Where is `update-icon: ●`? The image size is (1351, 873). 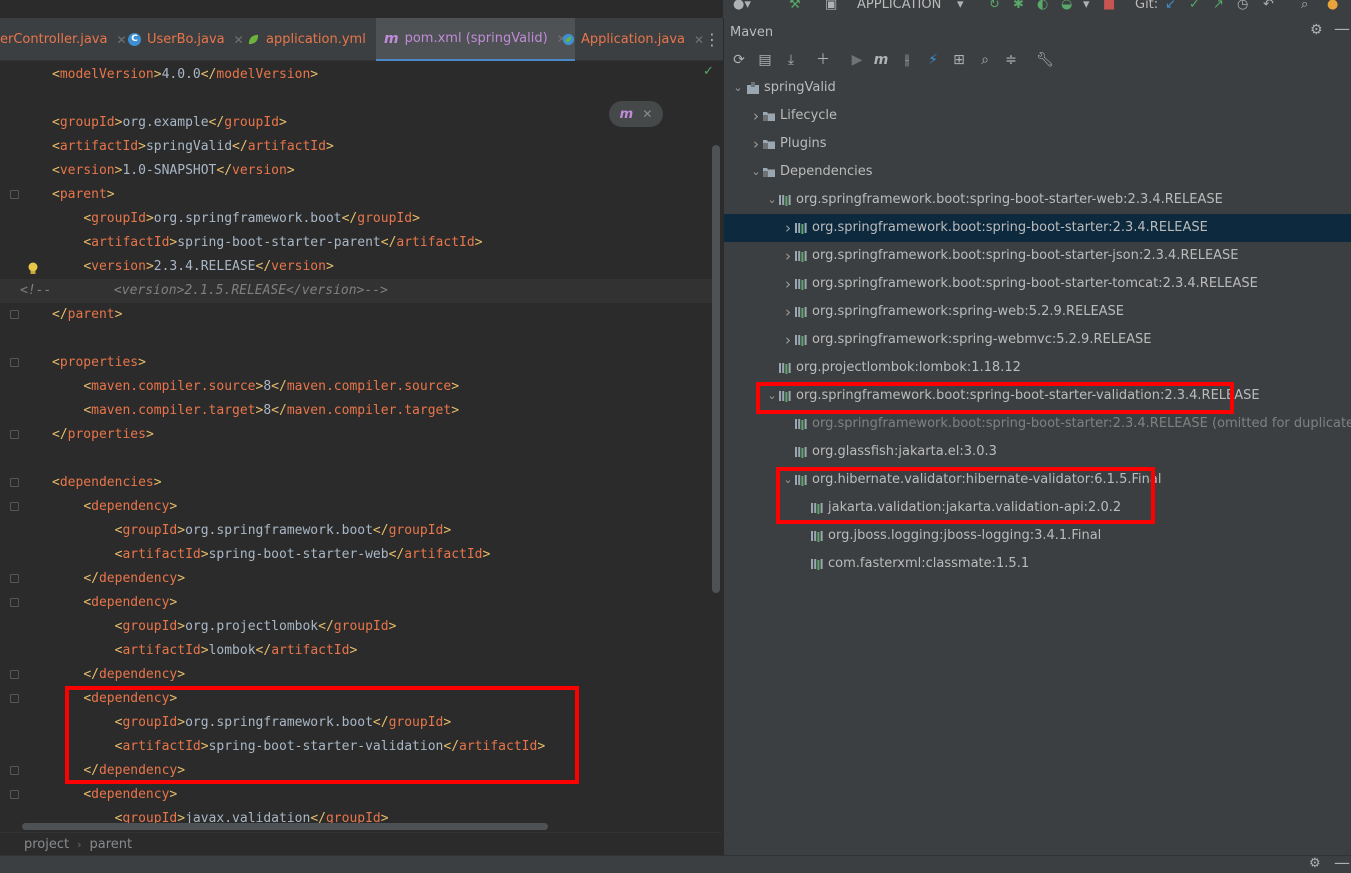
update-icon: ● is located at coordinates (1332, 6).